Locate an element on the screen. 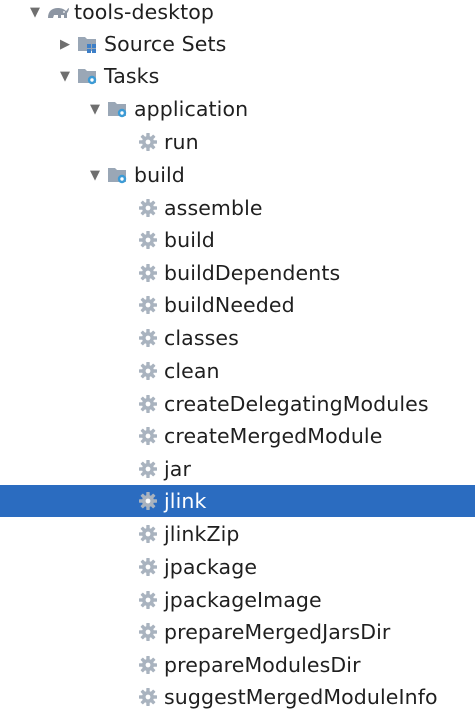 The width and height of the screenshot is (475, 713). tree-node-source-sets: ▶ Source Sets is located at coordinates (237, 44).